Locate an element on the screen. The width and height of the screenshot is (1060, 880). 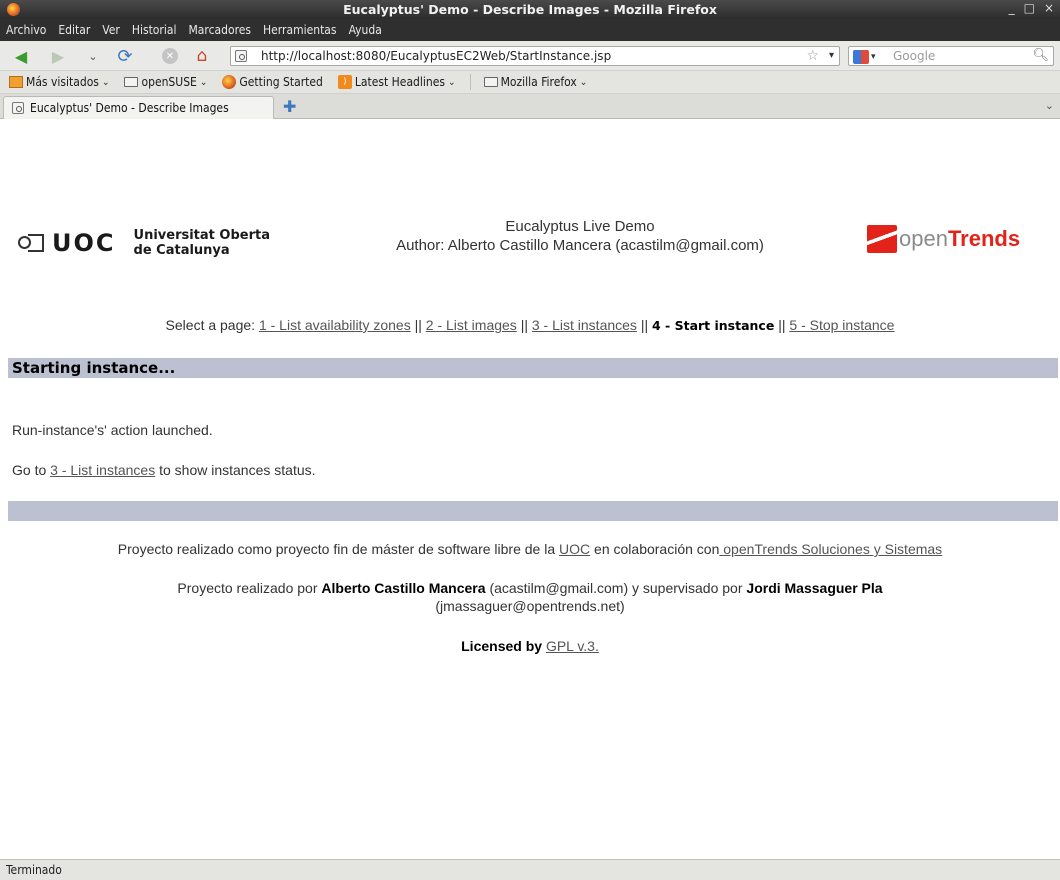
stop-icon: ✕ is located at coordinates (170, 56).